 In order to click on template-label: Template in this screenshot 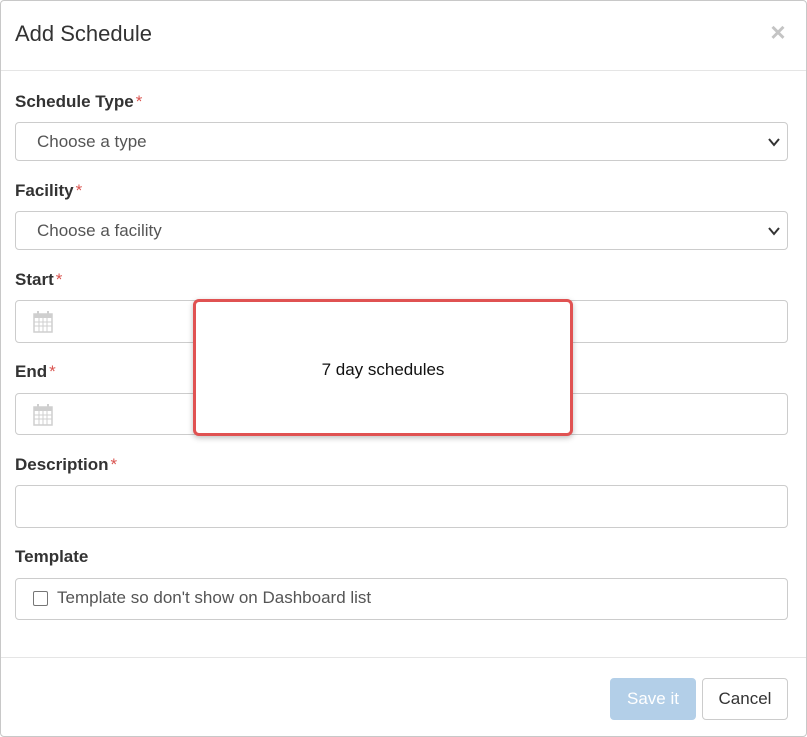, I will do `click(51, 557)`.